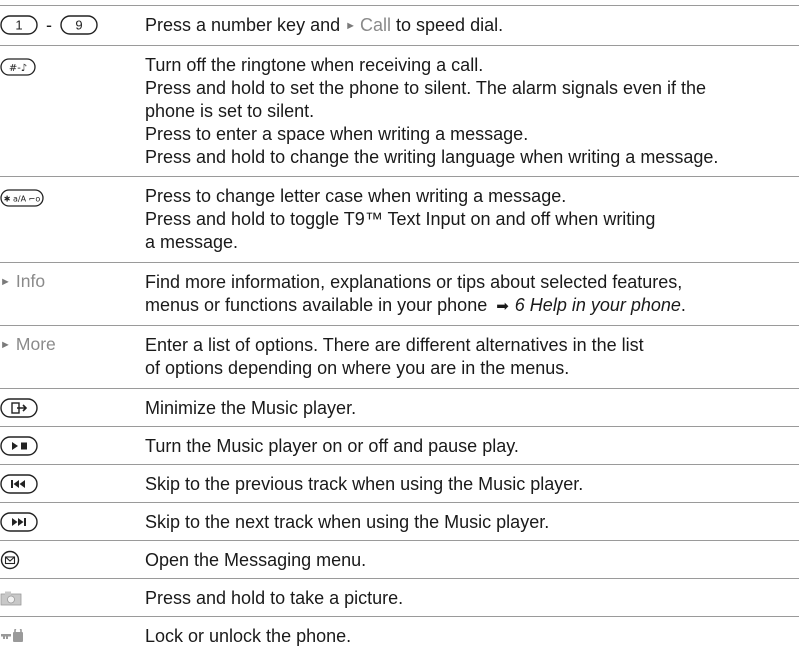 This screenshot has width=799, height=666. What do you see at coordinates (19, 484) in the screenshot?
I see `previous-track-key-icon` at bounding box center [19, 484].